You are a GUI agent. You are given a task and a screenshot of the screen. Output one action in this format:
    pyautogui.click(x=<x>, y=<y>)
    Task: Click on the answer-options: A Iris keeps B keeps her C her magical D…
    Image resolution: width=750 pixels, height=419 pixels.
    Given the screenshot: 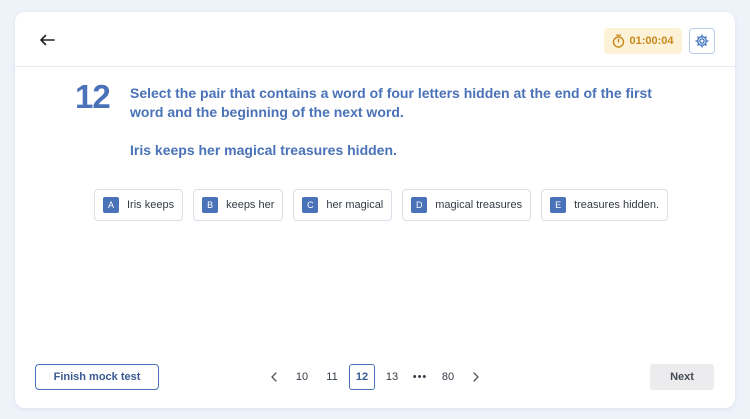 What is the action you would take?
    pyautogui.click(x=381, y=205)
    